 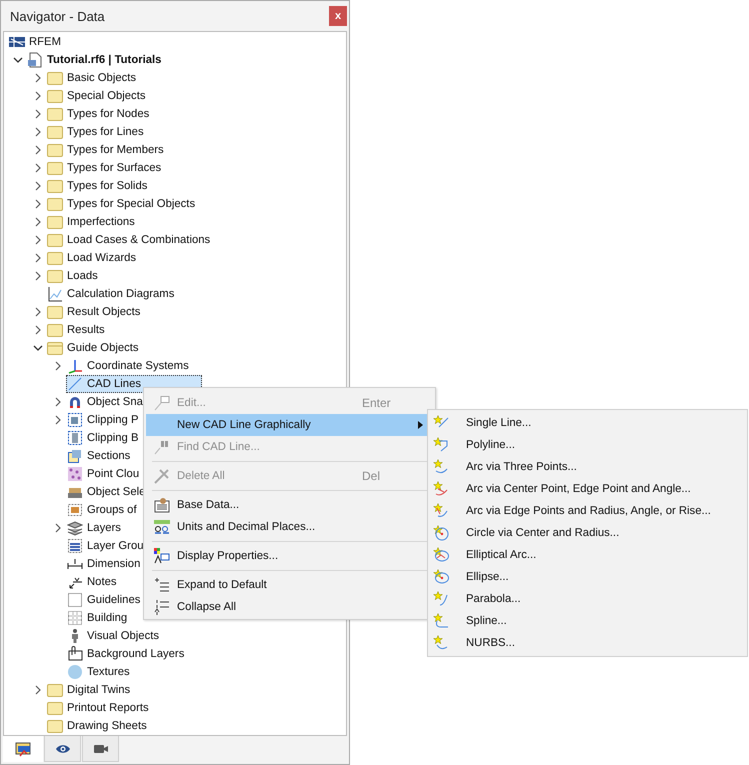 What do you see at coordinates (102, 510) in the screenshot?
I see `tree-item: Groups of` at bounding box center [102, 510].